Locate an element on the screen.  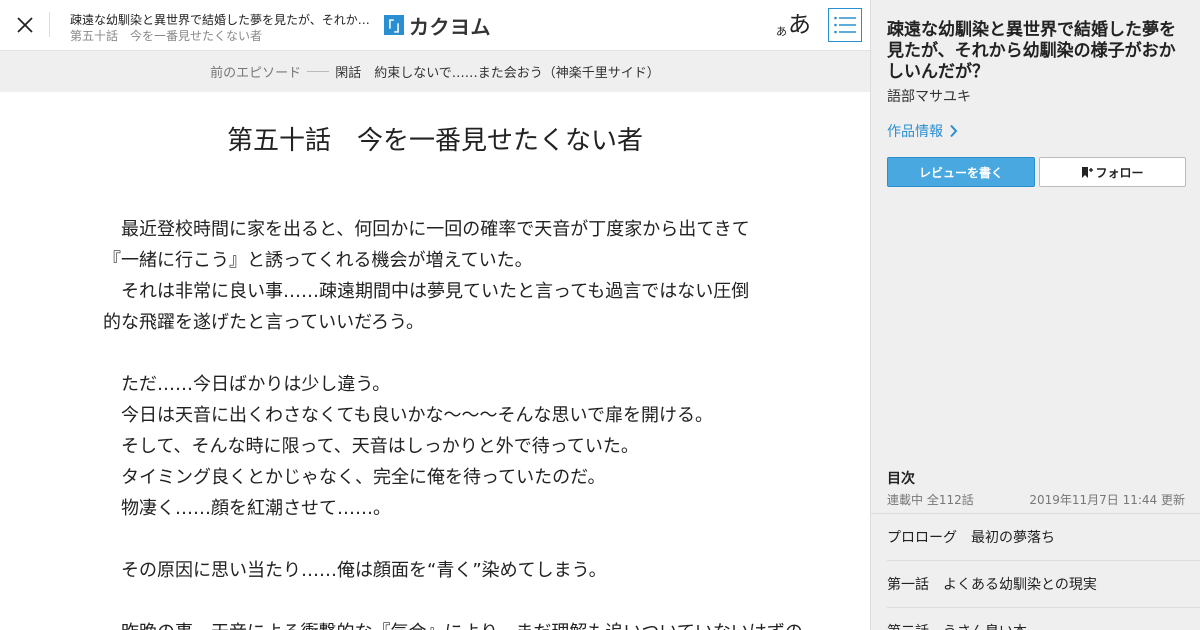
body-paragraph: 昨晩の事、天音による衝撃的な『気合』により、まだ理解も追いついていないはずの is located at coordinates (453, 623).